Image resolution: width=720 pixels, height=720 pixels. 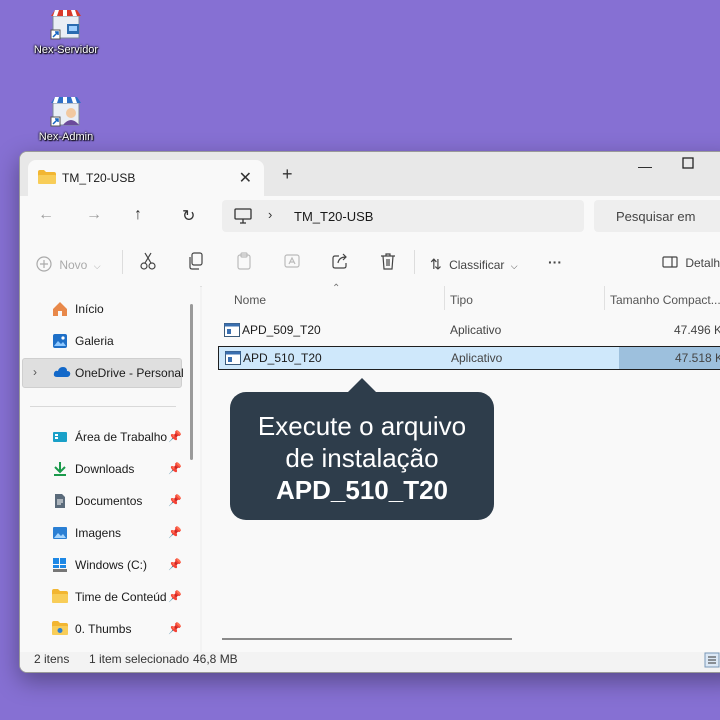 I want to click on details-label: Detalh, so click(x=702, y=263).